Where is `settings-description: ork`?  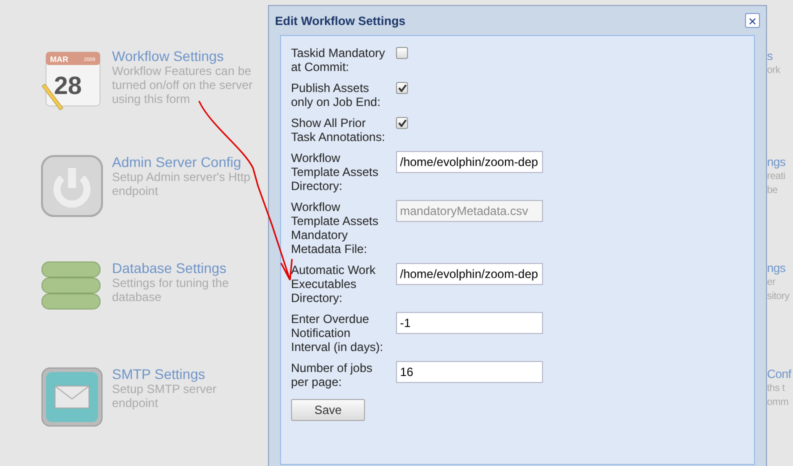
settings-description: ork is located at coordinates (774, 71).